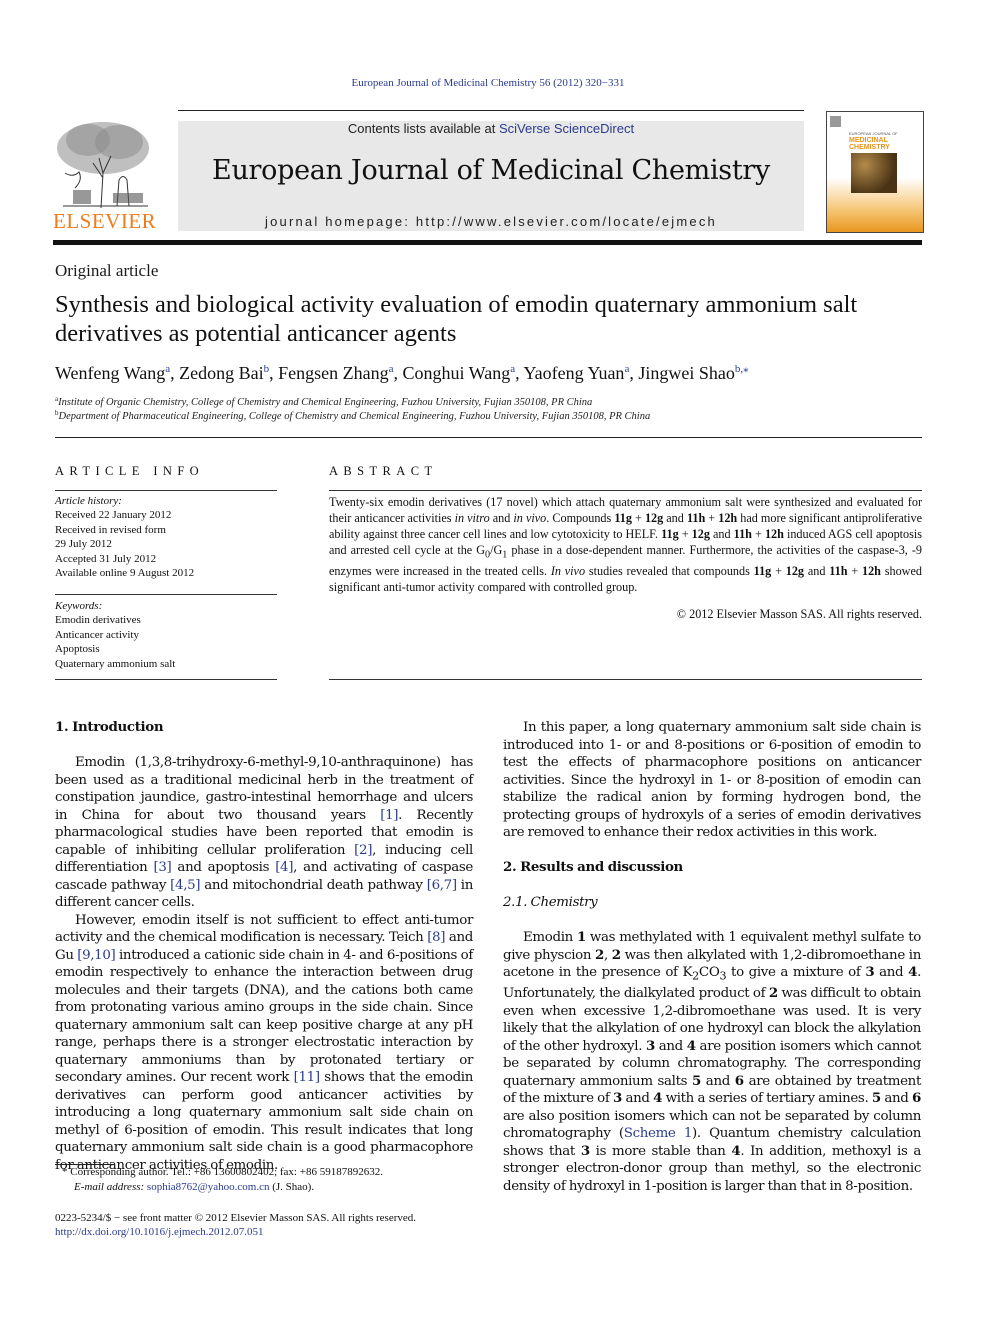  Describe the element at coordinates (491, 170) in the screenshot. I see `journal-title: European Journal of Medicinal Chemistry` at that location.